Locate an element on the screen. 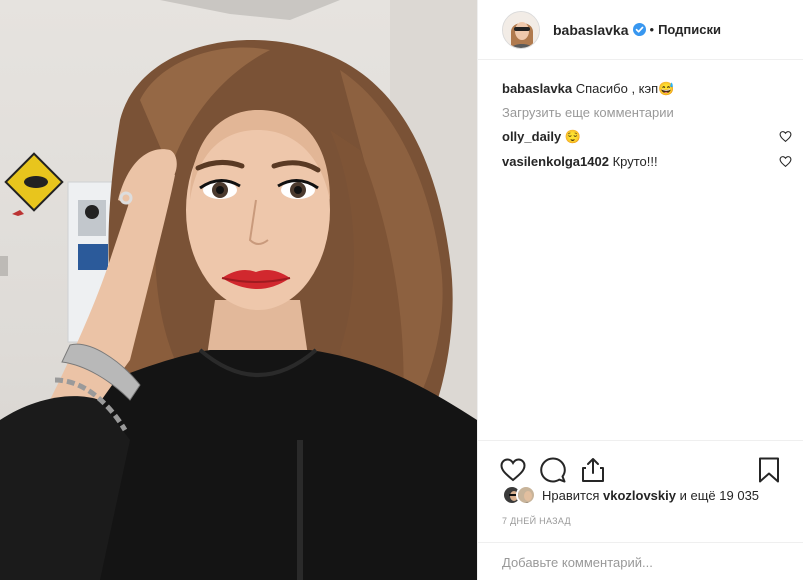 The width and height of the screenshot is (803, 580). share-icon is located at coordinates (593, 470).